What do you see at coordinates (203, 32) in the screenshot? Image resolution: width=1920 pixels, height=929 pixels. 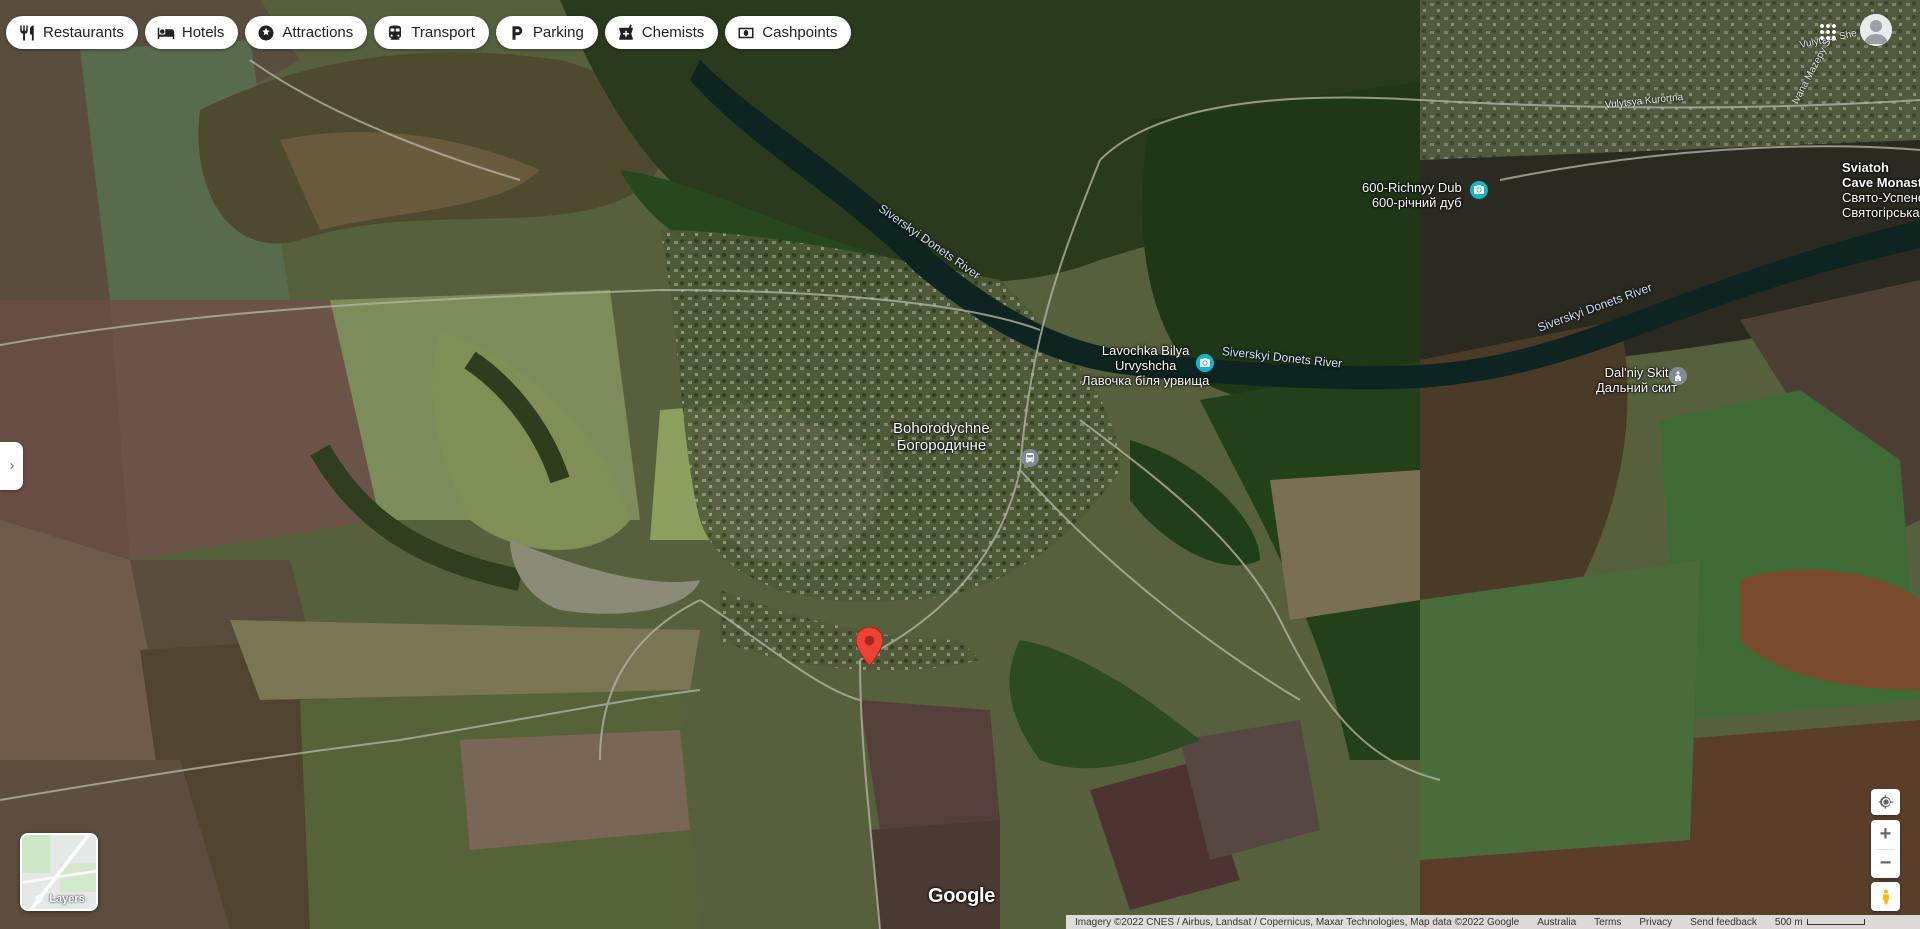 I see `chip-label: Hotels` at bounding box center [203, 32].